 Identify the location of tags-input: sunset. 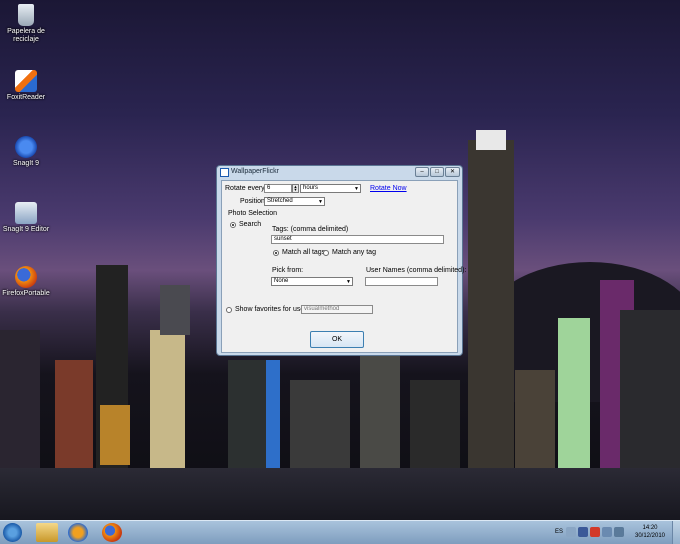
(357, 239).